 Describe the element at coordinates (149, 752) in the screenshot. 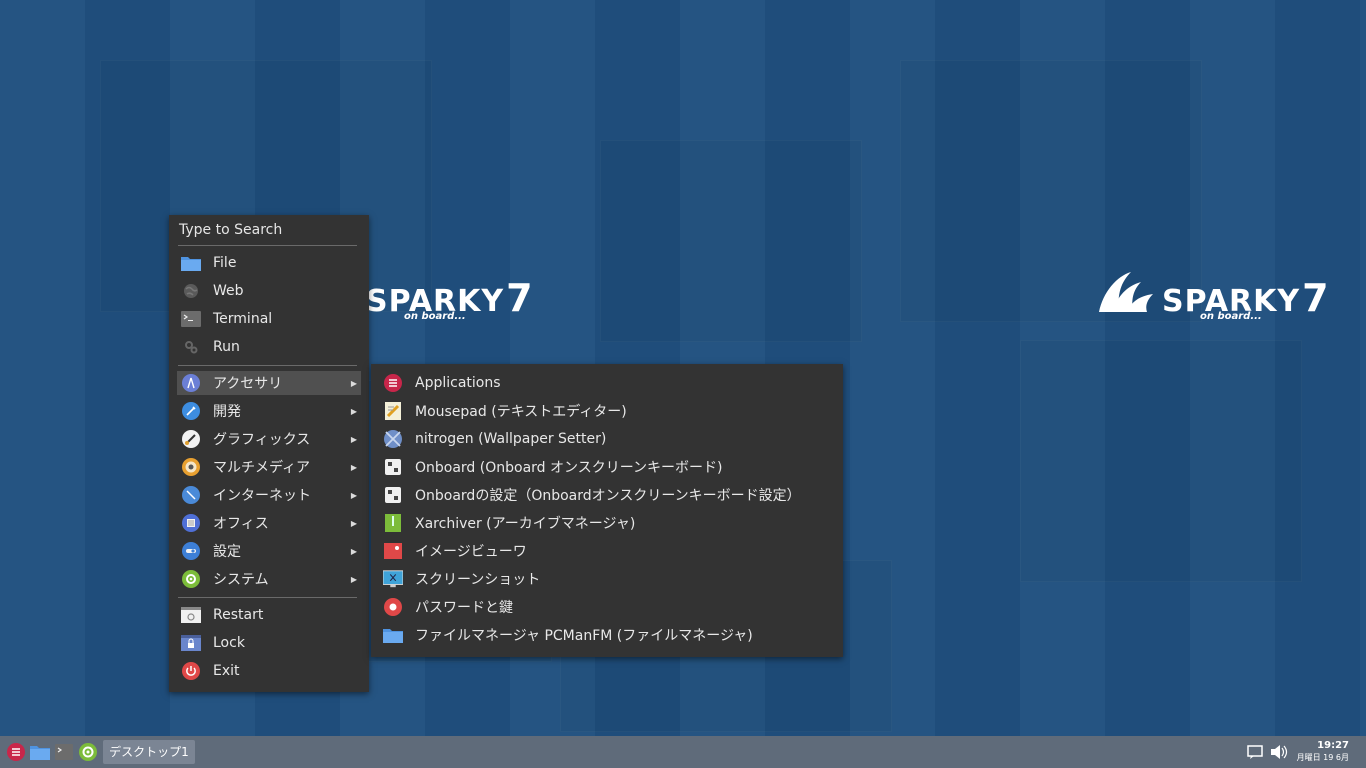

I see `taskbar-workspace-button: デスクトップ1` at that location.